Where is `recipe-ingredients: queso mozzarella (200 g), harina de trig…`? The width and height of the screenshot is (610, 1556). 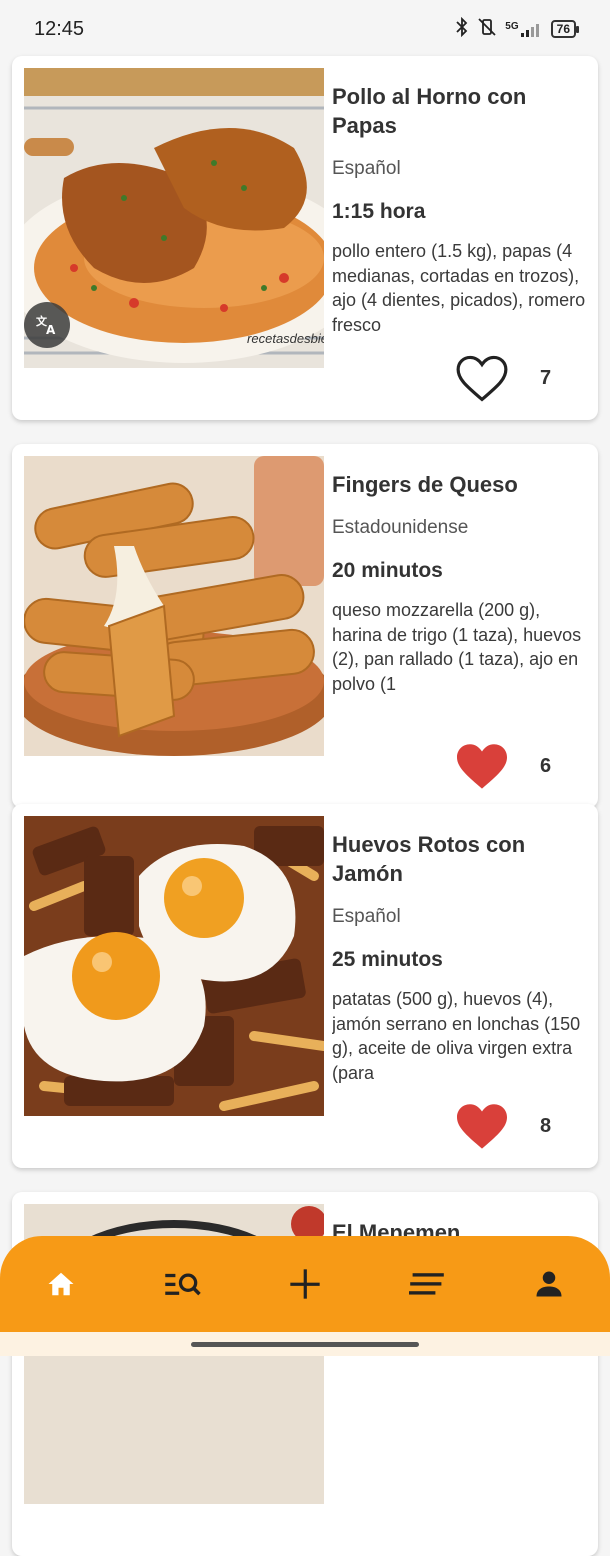
recipe-ingredients: queso mozzarella (200 g), harina de trig… is located at coordinates (457, 647).